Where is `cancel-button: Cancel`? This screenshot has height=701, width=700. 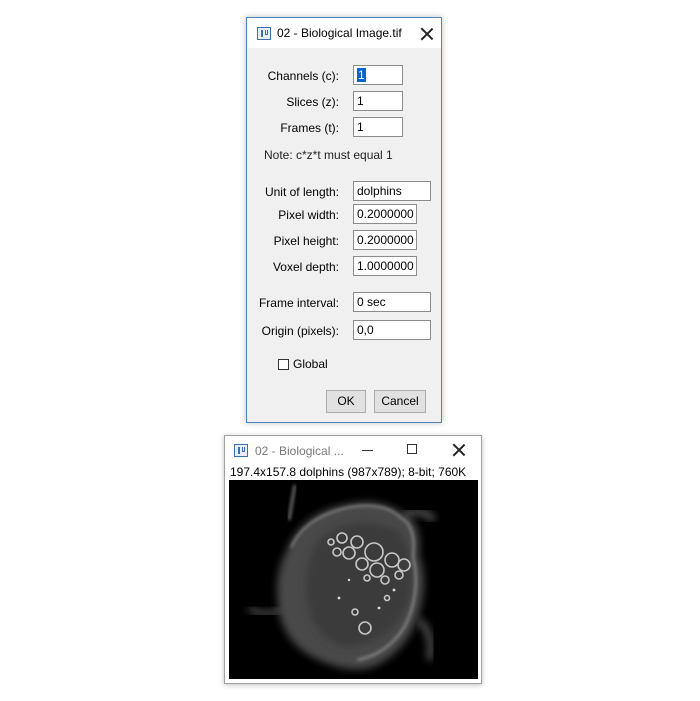
cancel-button: Cancel is located at coordinates (400, 401).